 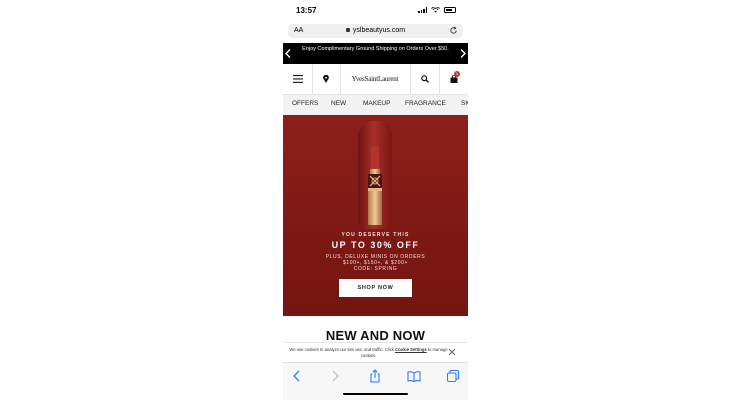 I want to click on bookmarks-icon, so click(x=414, y=376).